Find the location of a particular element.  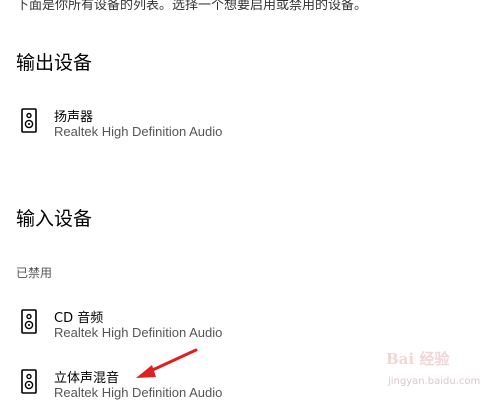

intro-text: 下面是你所有设备的列表。选择一个想要启用或禁用的设备。 is located at coordinates (192, 6).